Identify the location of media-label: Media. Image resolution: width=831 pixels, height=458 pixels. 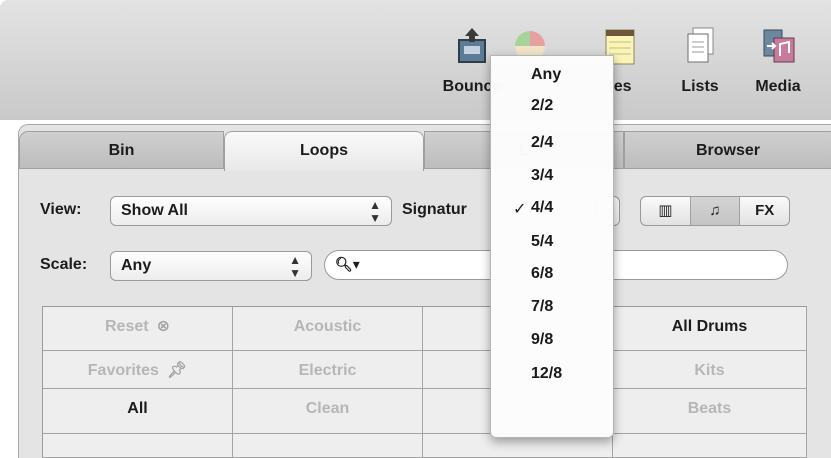
(778, 86).